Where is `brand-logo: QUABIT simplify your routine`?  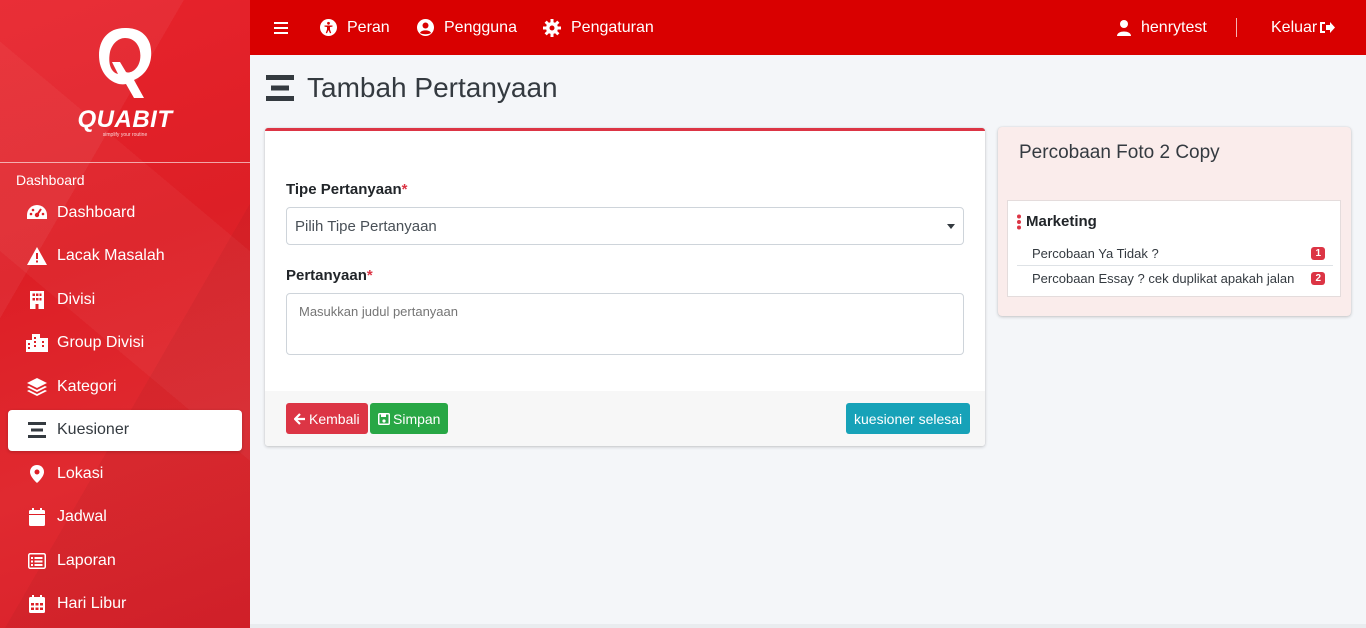 brand-logo: QUABIT simplify your routine is located at coordinates (125, 81).